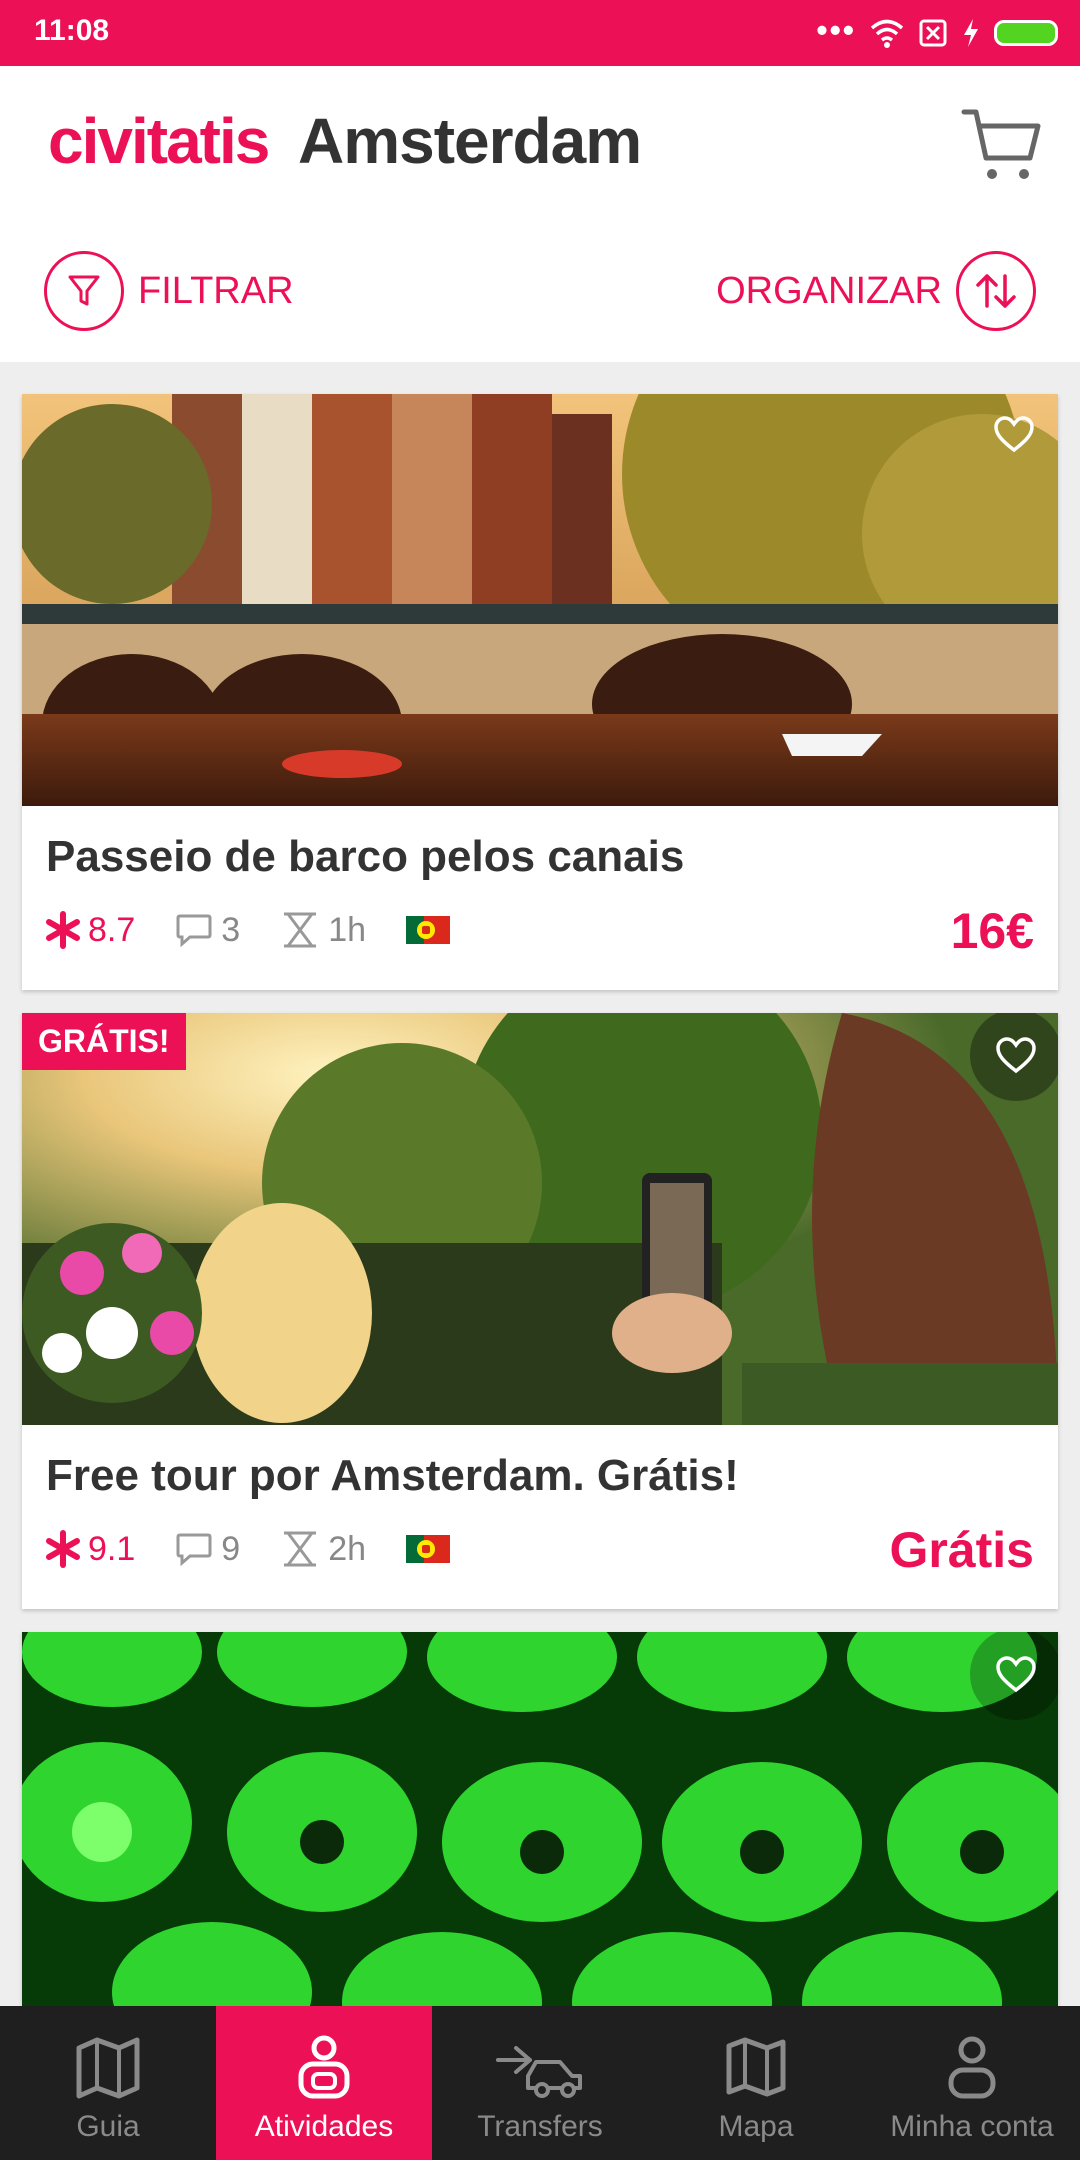 Image resolution: width=1080 pixels, height=2160 pixels. I want to click on battery-icon, so click(1026, 33).